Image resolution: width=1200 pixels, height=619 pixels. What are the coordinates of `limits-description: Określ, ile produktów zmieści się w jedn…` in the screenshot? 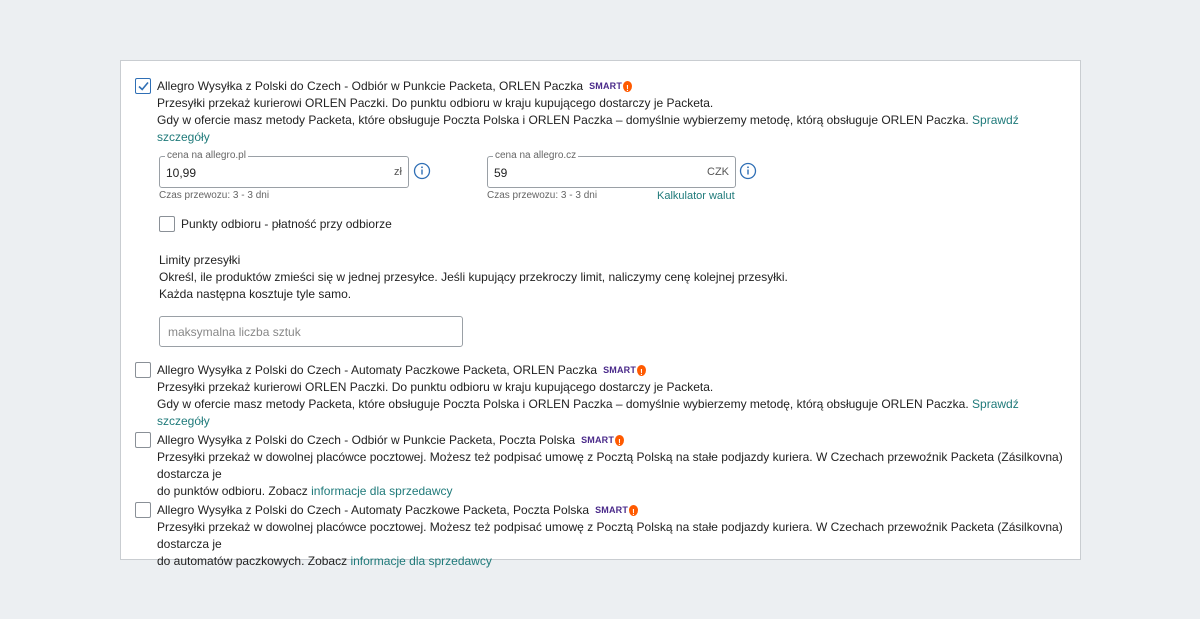 It's located at (473, 277).